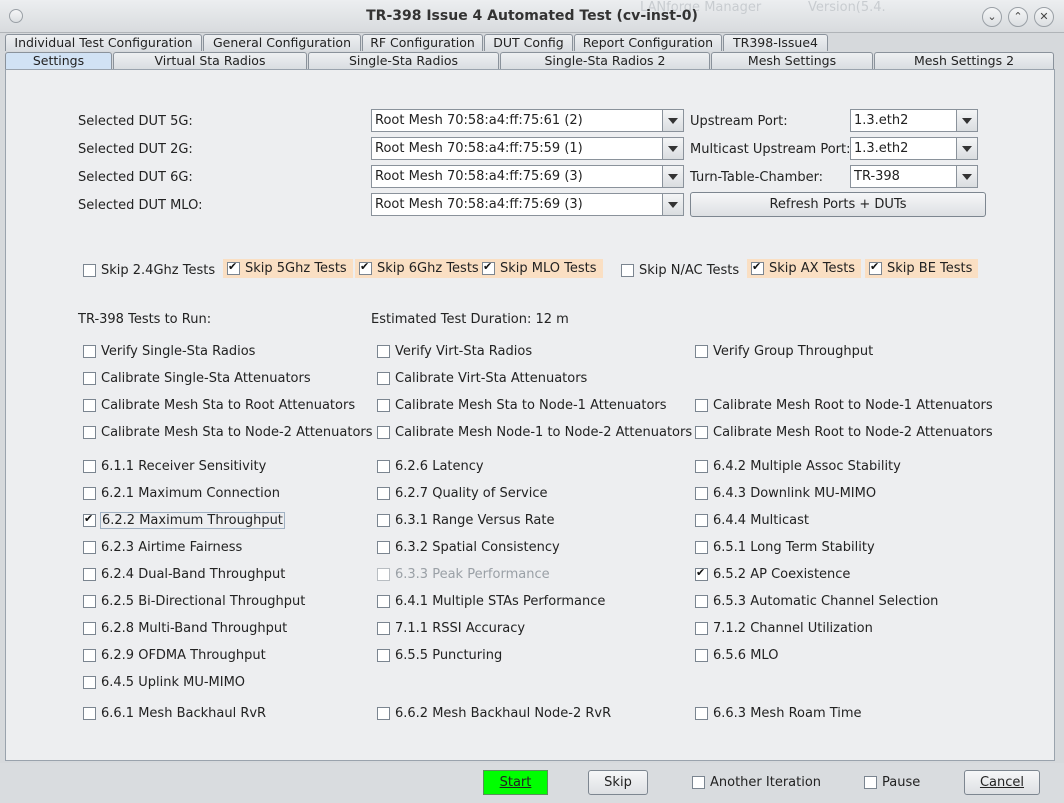 This screenshot has height=803, width=1064. Describe the element at coordinates (784, 628) in the screenshot. I see `checkbox-7-1-2-channel-utilization: 7.1.2 Channel Utilization` at that location.